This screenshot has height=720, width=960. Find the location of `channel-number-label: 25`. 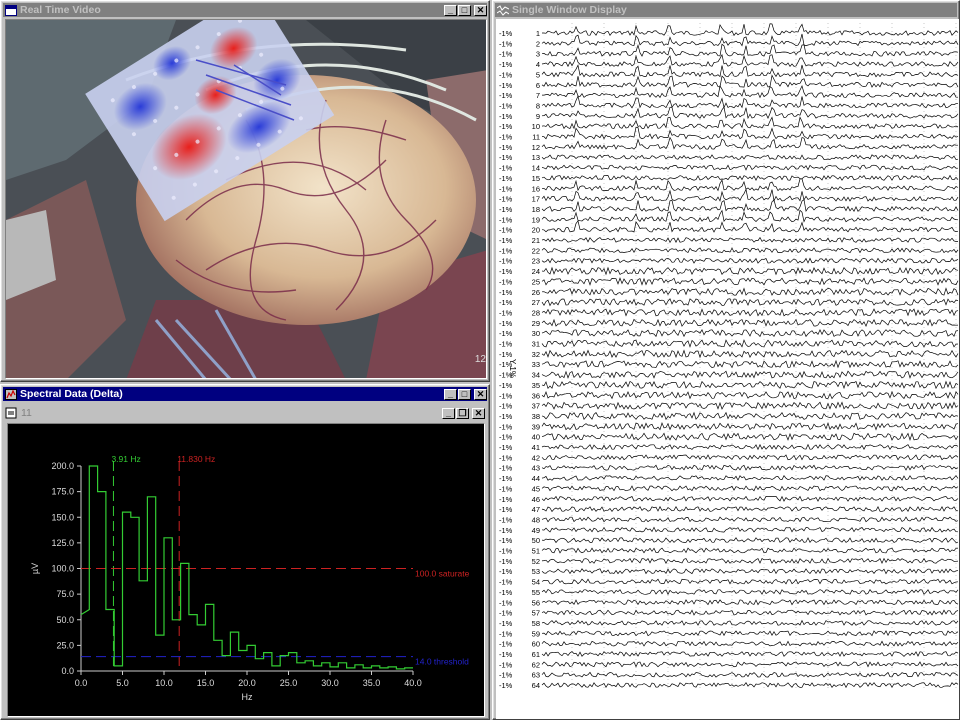

channel-number-label: 25 is located at coordinates (536, 281).